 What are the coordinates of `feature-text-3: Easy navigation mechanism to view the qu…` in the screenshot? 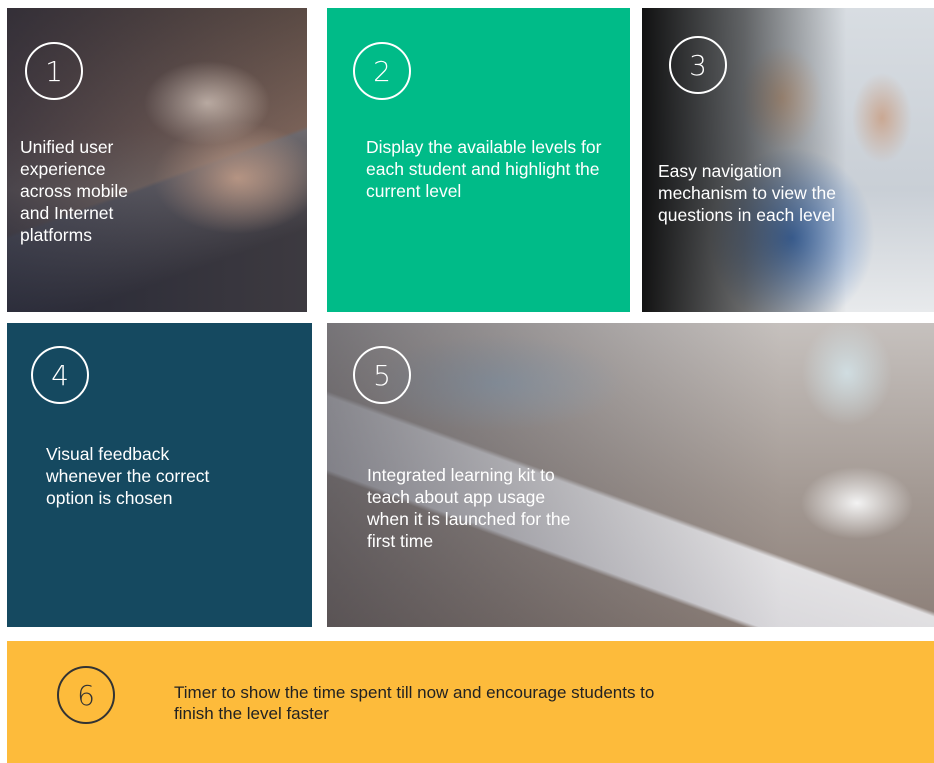 It's located at (747, 193).